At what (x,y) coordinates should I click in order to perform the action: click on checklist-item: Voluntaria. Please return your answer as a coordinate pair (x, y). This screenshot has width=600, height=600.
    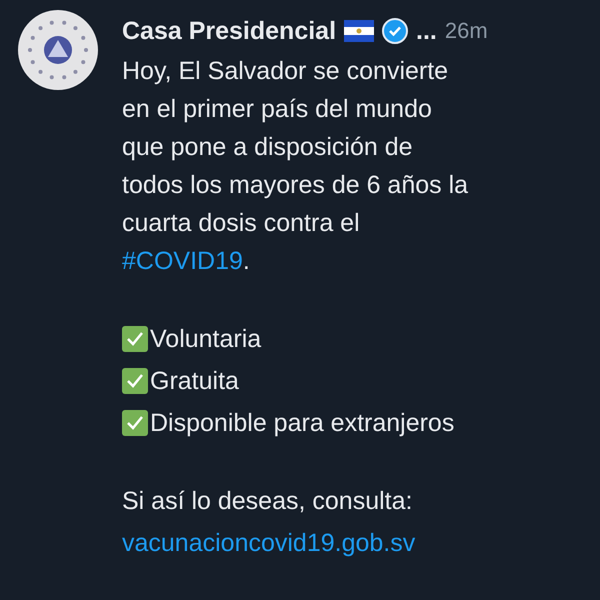
    Looking at the image, I should click on (206, 339).